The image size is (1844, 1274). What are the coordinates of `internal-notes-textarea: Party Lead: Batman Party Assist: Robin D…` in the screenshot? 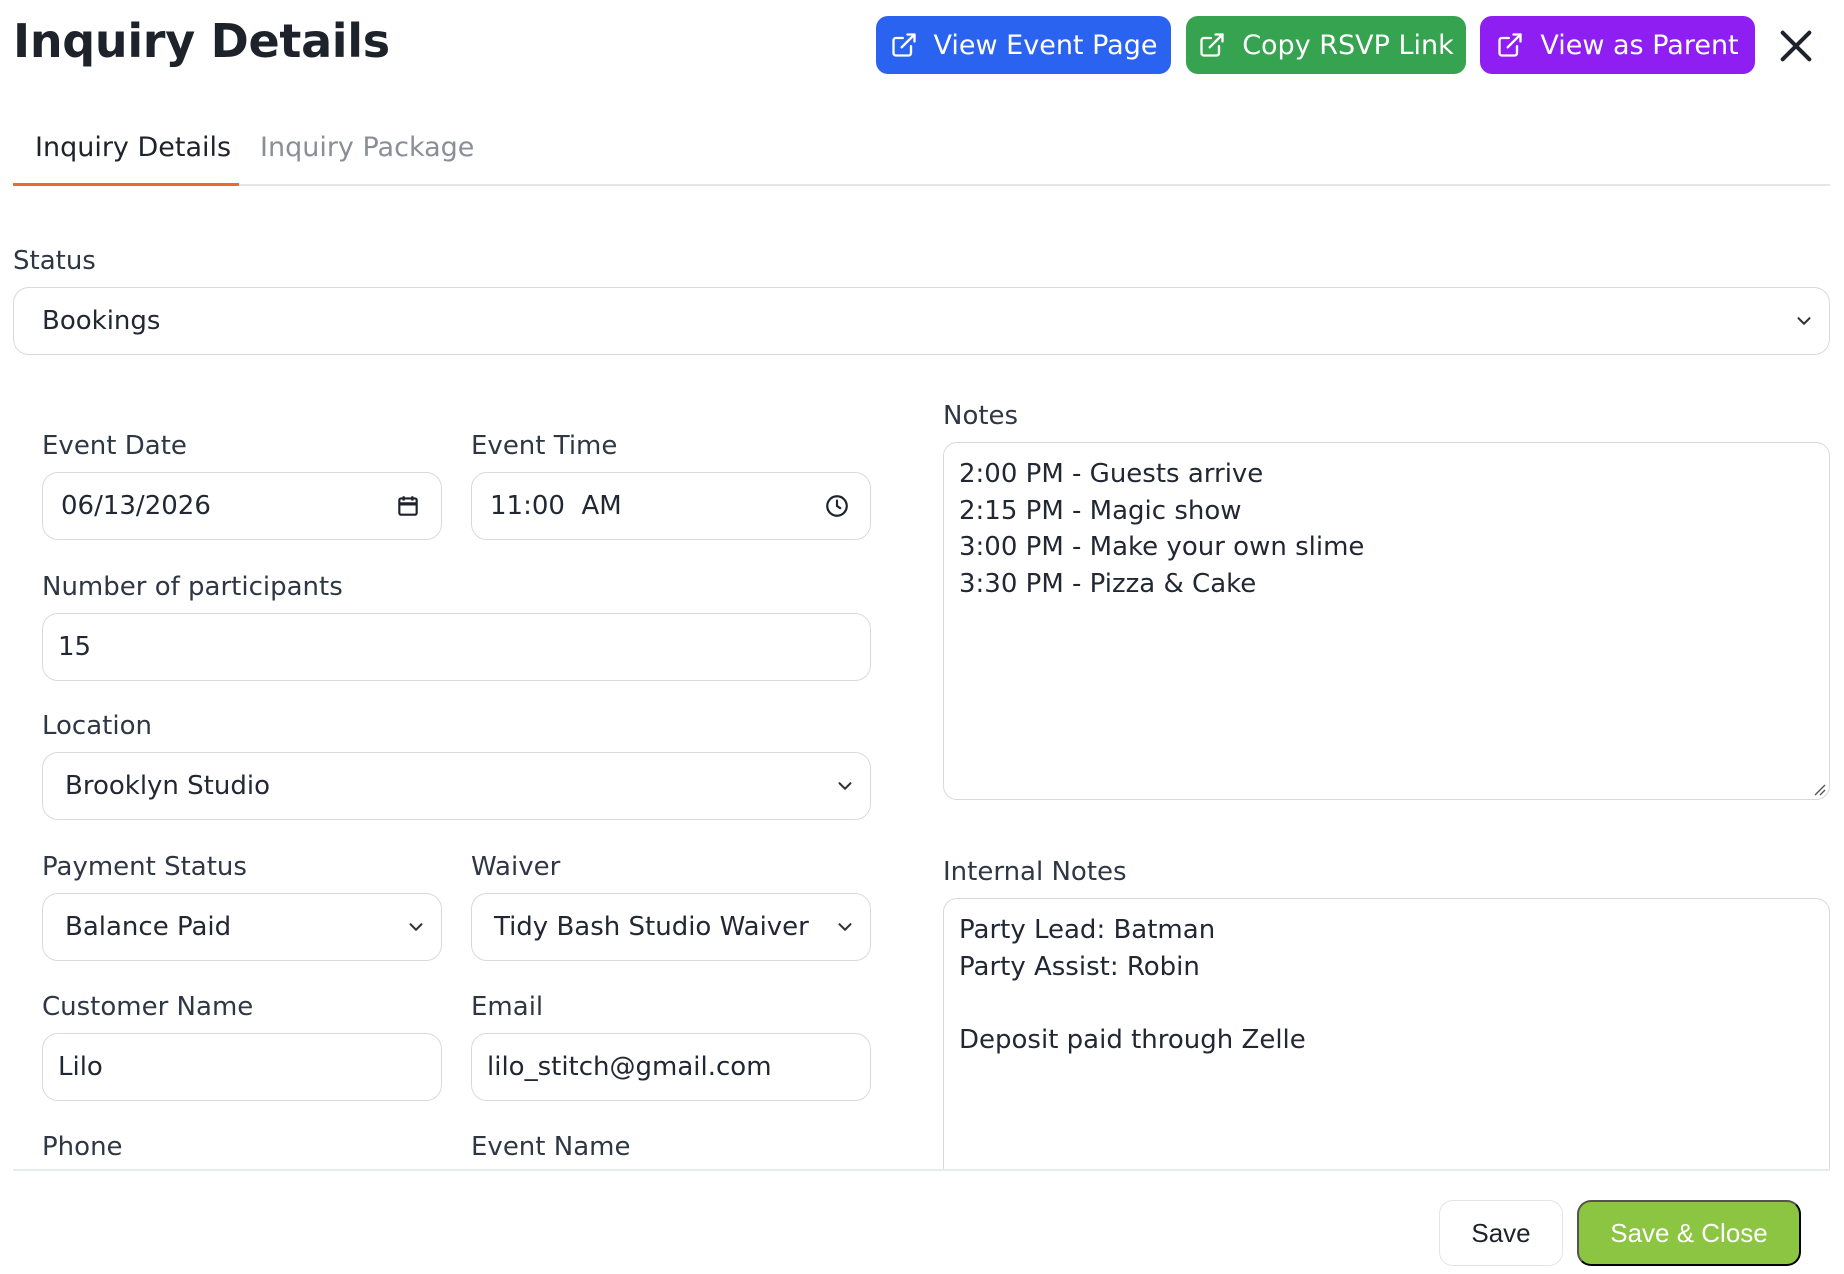 It's located at (1386, 1034).